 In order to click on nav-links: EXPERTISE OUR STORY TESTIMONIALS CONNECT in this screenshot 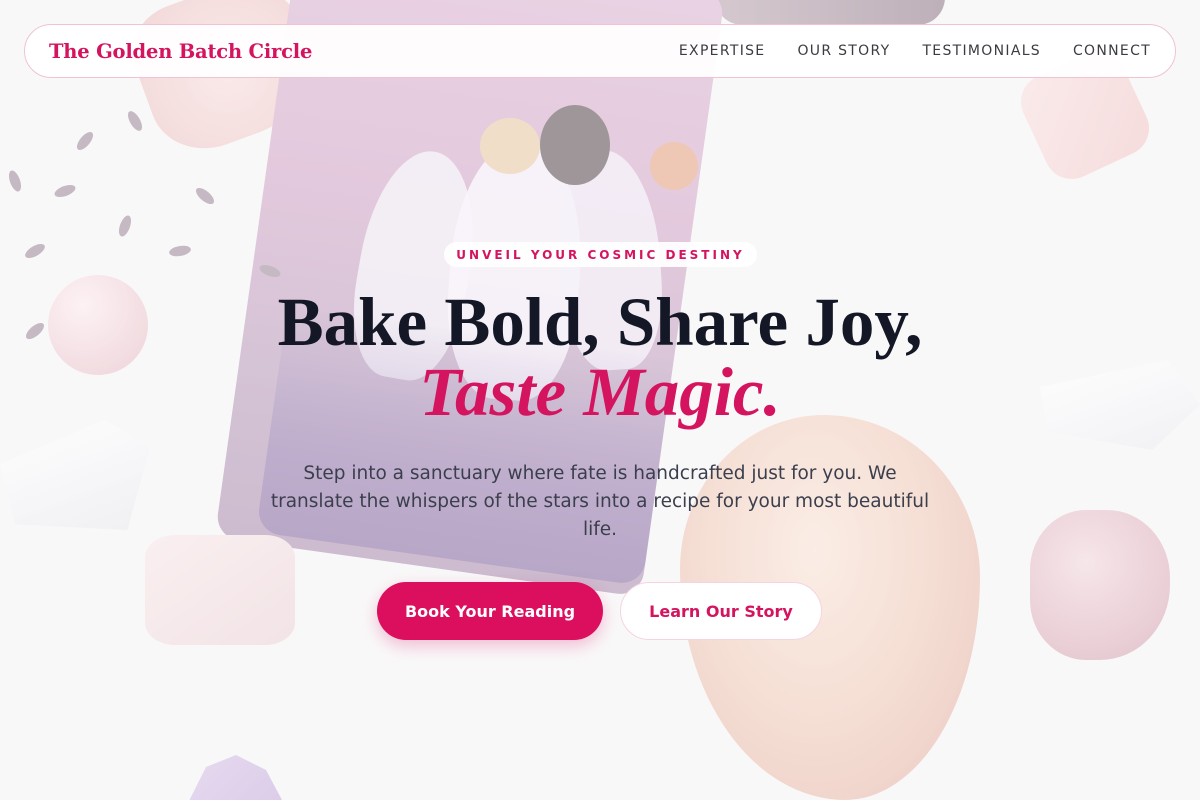, I will do `click(915, 51)`.